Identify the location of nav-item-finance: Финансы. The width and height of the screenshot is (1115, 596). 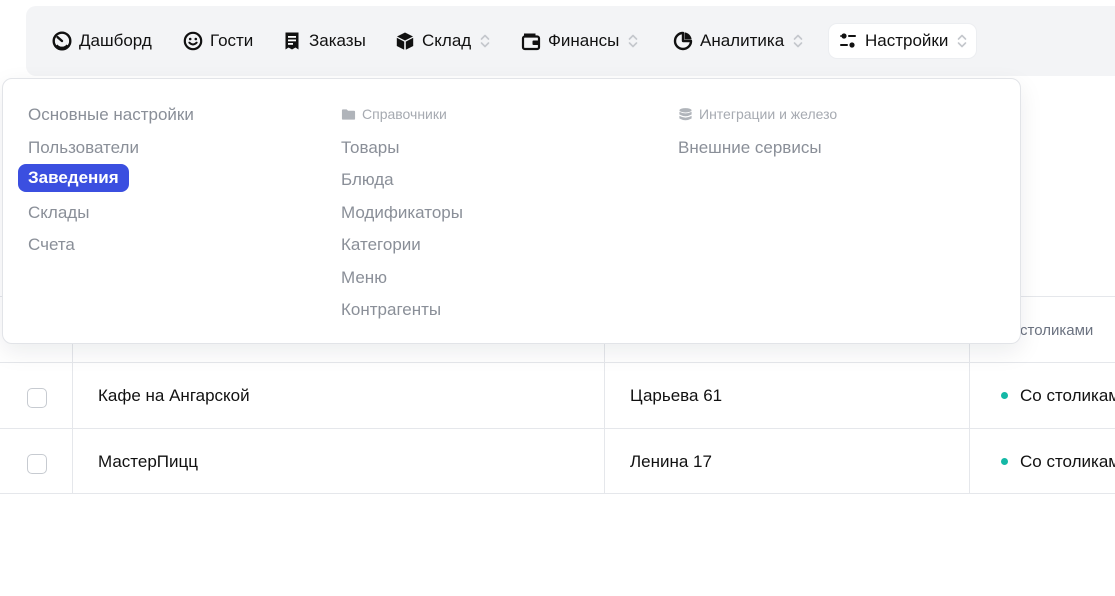
(579, 41).